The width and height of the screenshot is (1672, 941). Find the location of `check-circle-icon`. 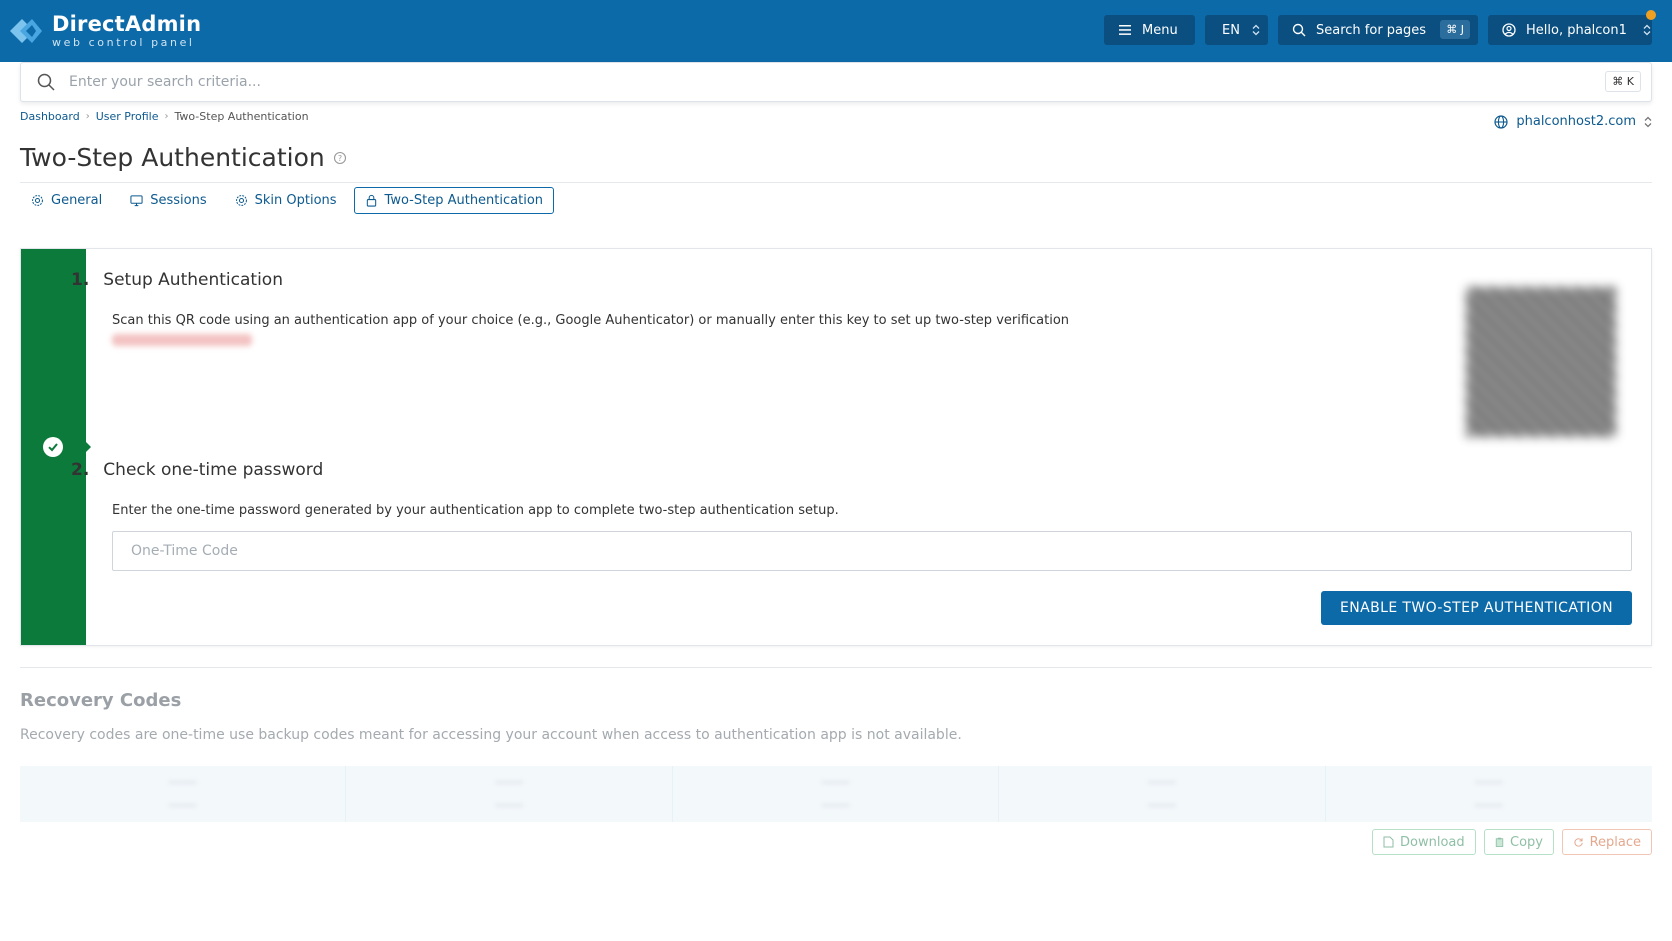

check-circle-icon is located at coordinates (53, 447).